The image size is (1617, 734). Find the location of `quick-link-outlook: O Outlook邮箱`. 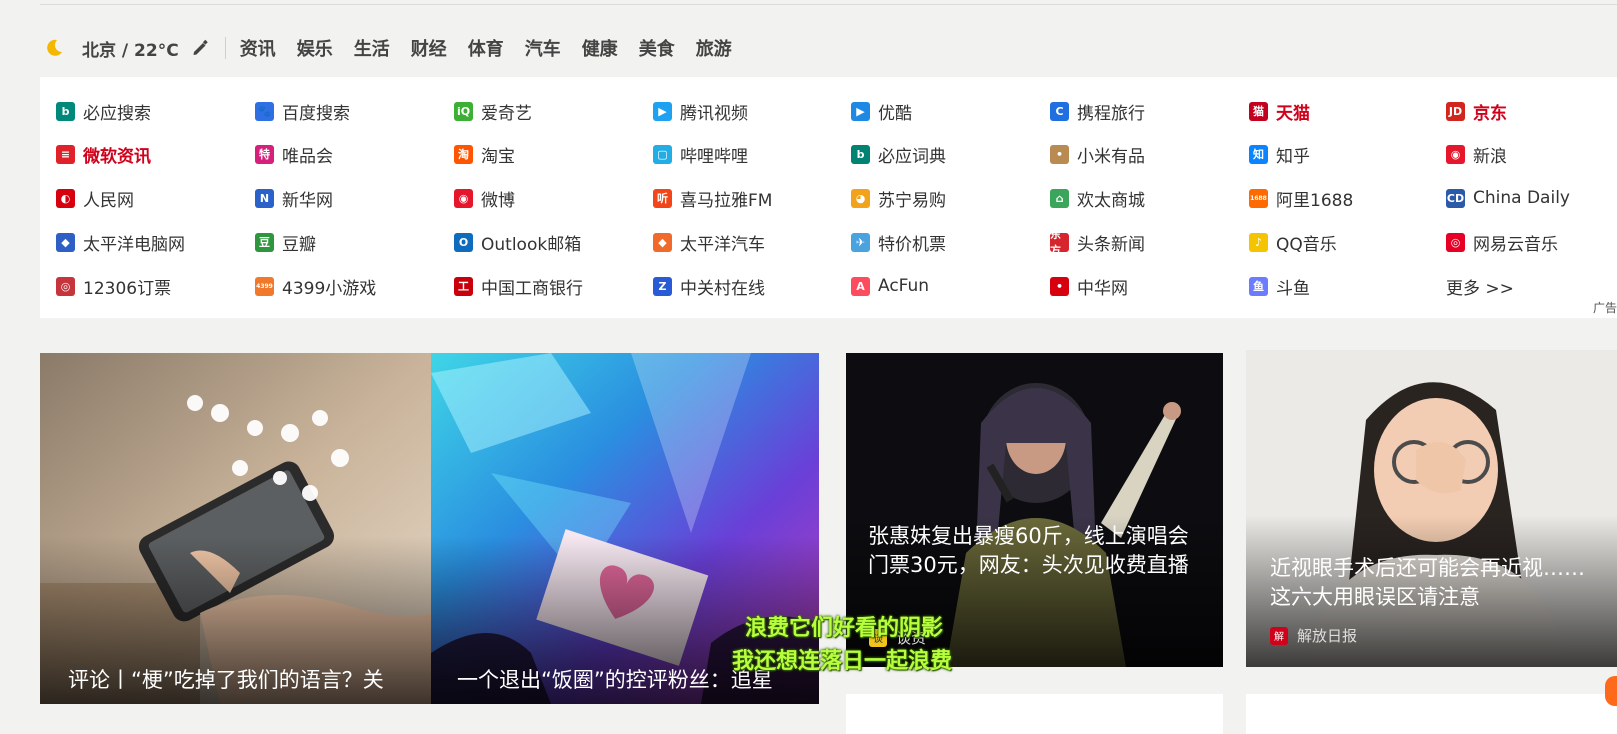

quick-link-outlook: O Outlook邮箱 is located at coordinates (518, 242).